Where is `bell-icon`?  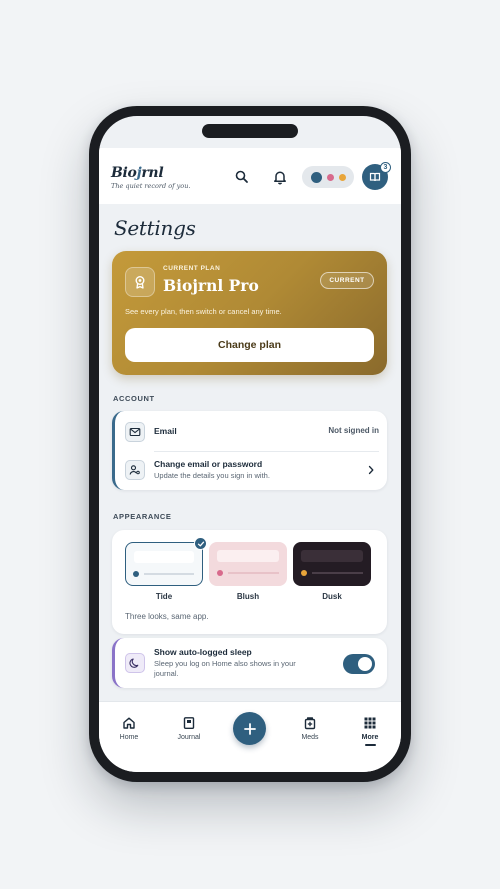
bell-icon is located at coordinates (280, 178).